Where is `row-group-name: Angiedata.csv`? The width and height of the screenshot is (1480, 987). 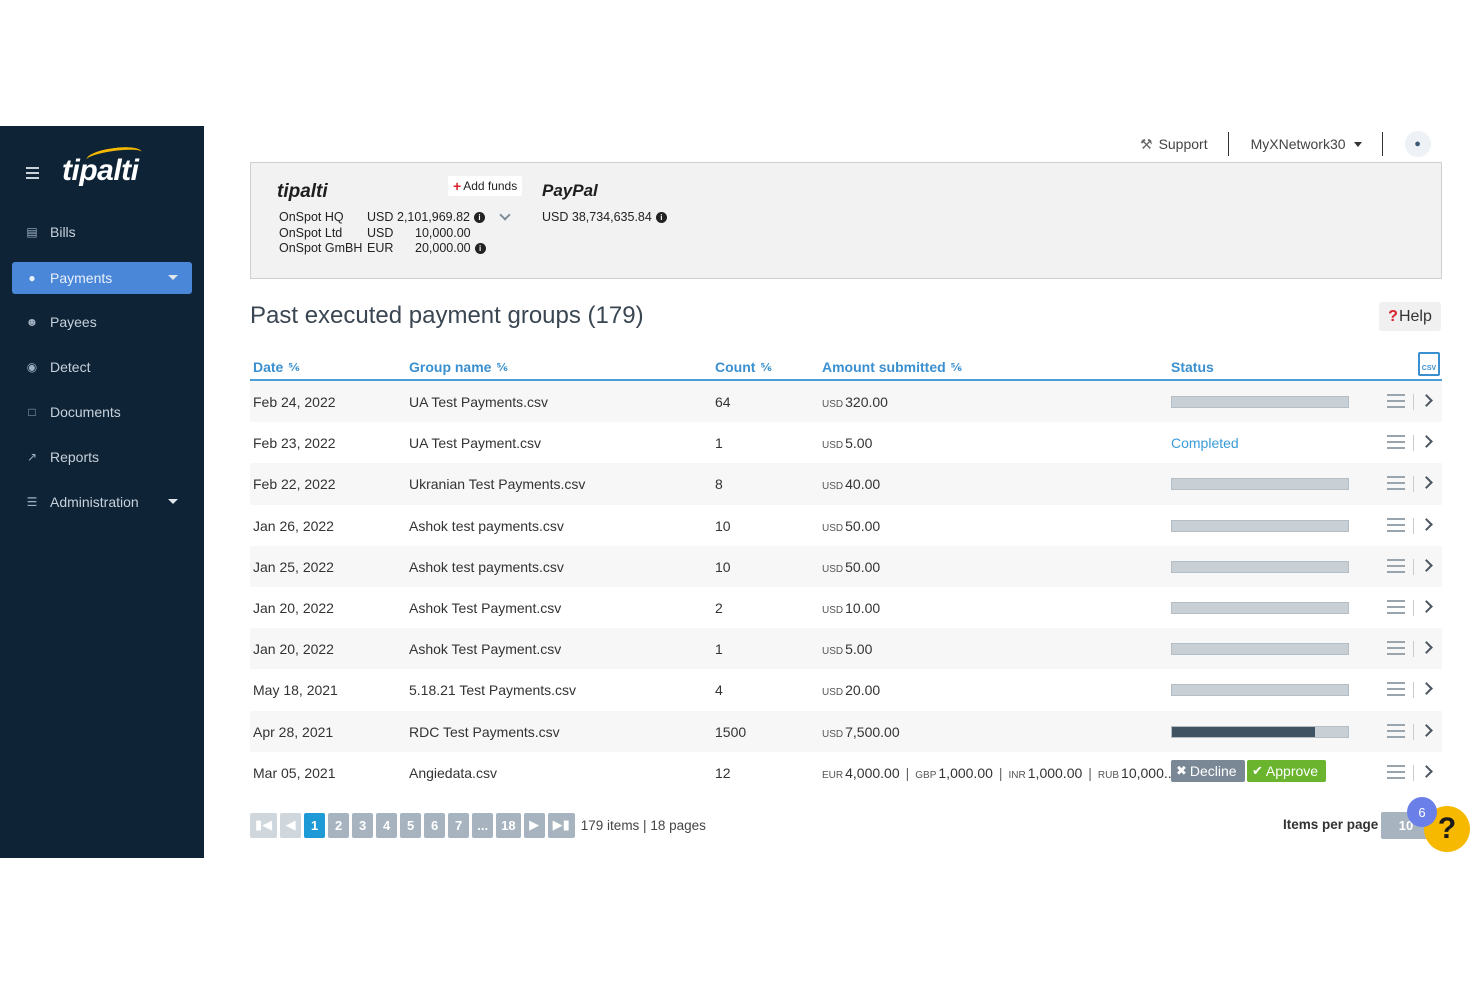 row-group-name: Angiedata.csv is located at coordinates (453, 773).